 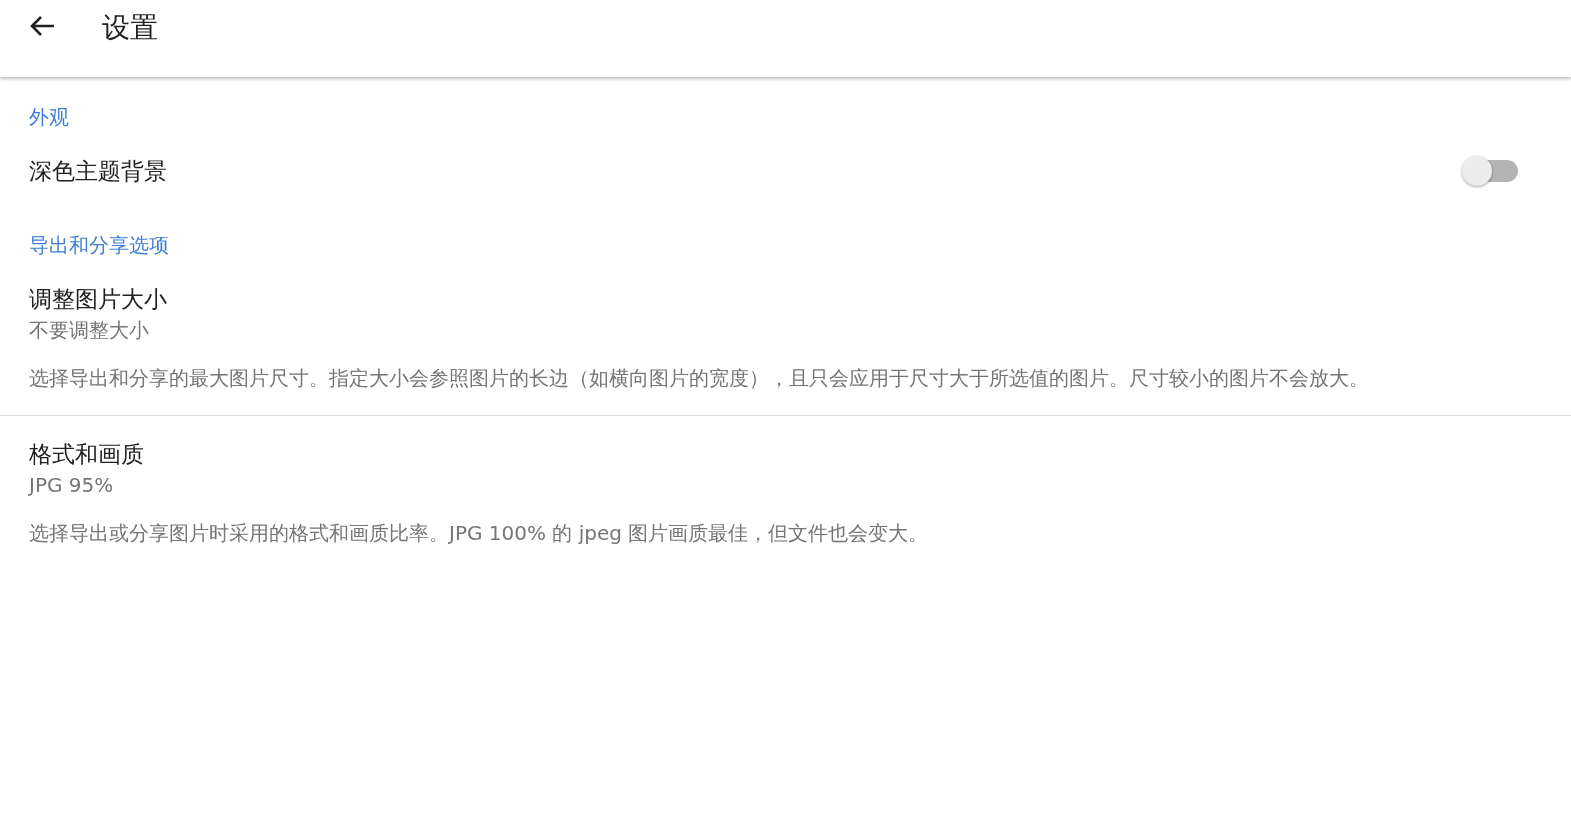 I want to click on toggle-switch, so click(x=1490, y=171).